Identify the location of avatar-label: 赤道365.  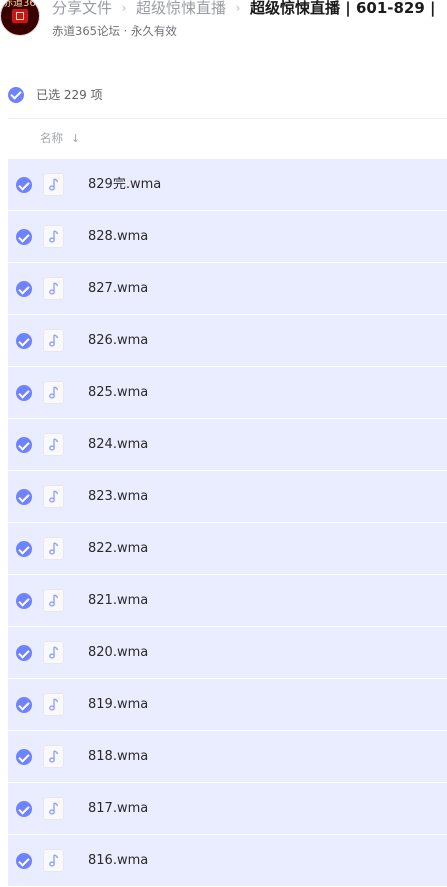
(21, 4).